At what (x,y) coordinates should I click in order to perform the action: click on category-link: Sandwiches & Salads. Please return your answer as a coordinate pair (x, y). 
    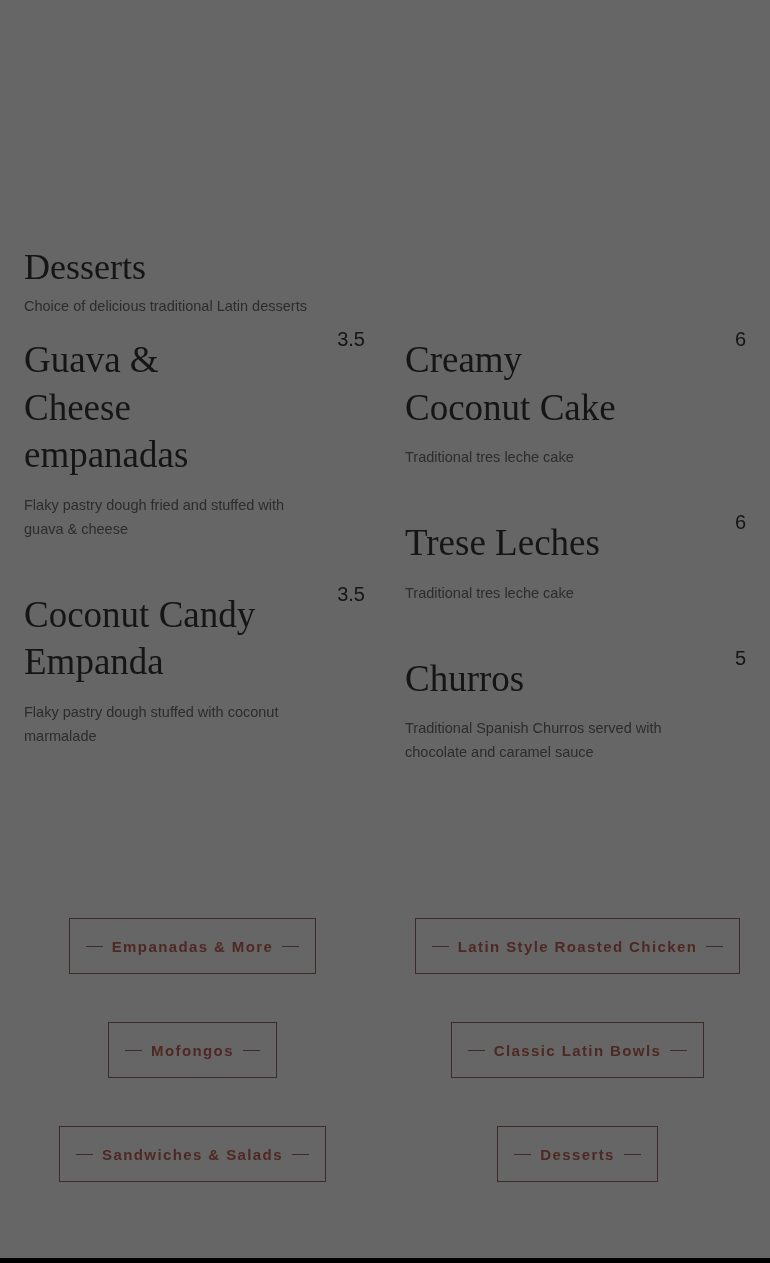
    Looking at the image, I should click on (192, 1154).